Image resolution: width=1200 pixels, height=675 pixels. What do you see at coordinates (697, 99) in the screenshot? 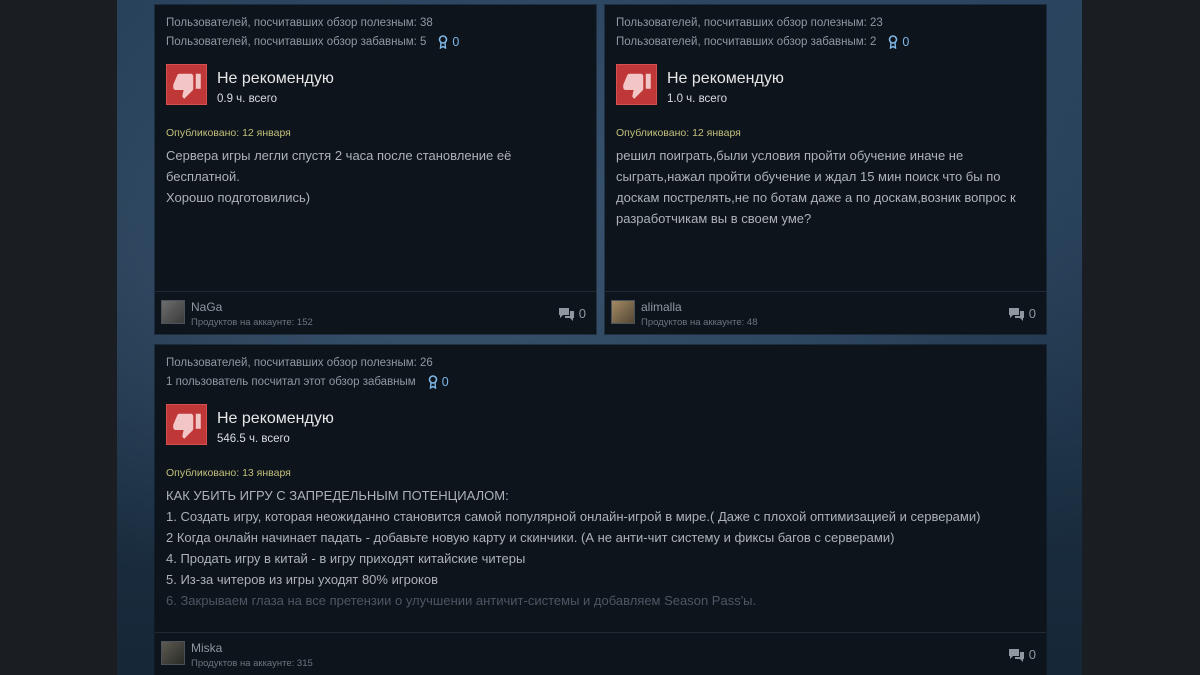
I see `hours-played: 1.0 ч. всего` at bounding box center [697, 99].